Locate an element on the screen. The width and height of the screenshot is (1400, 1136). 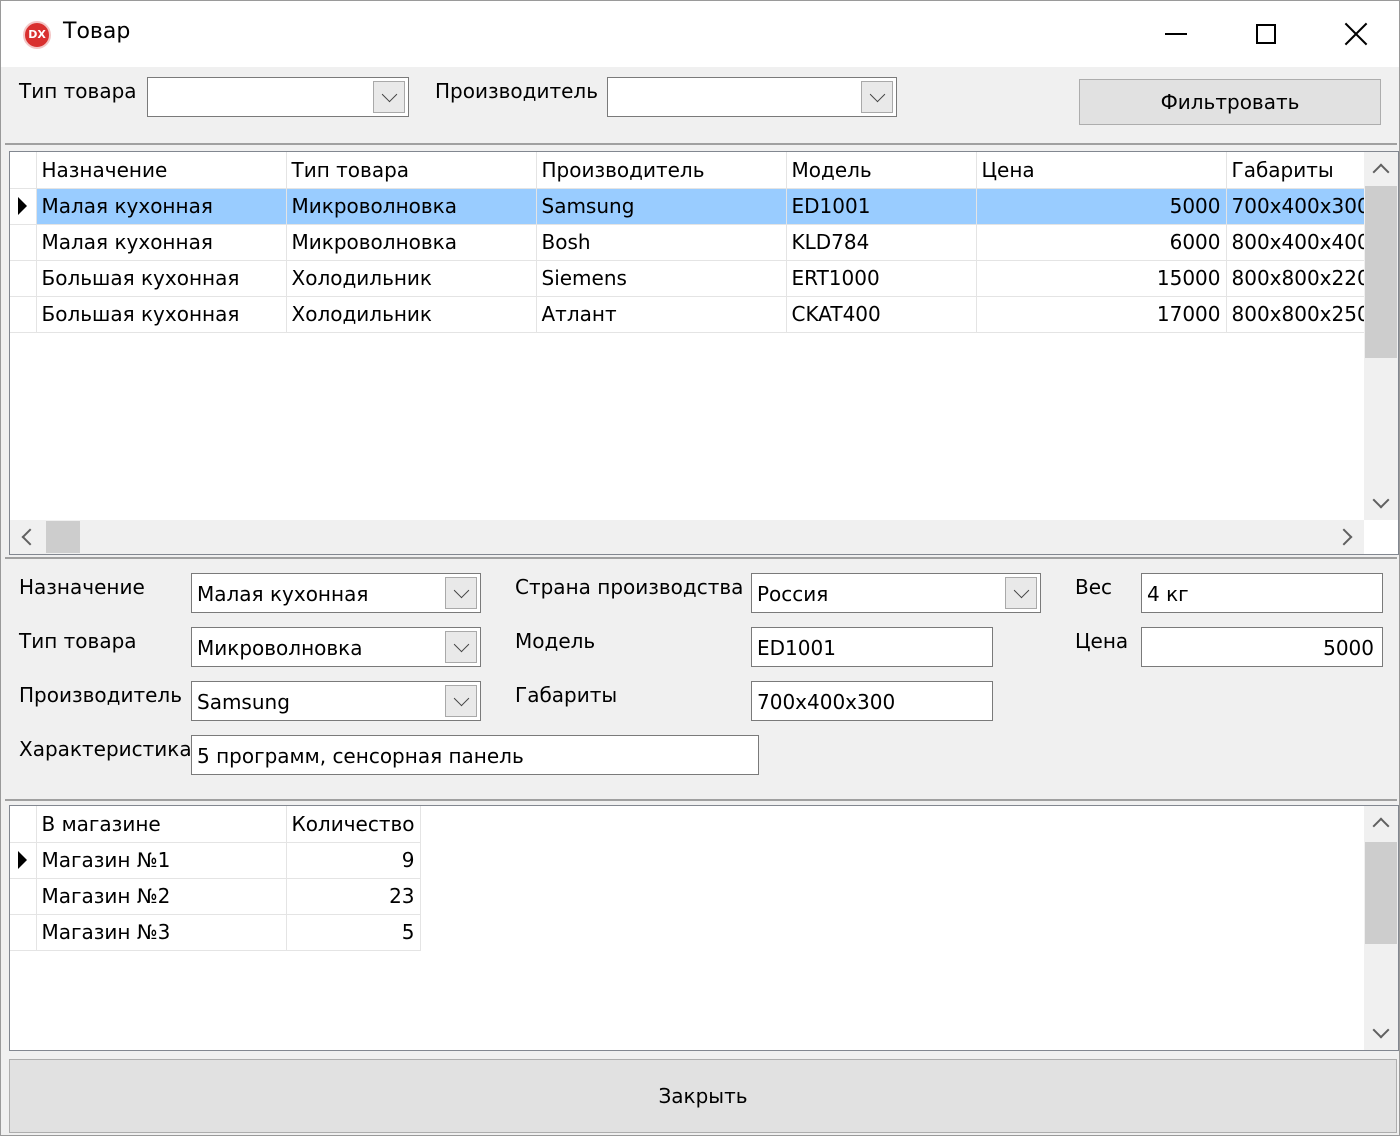
column-header: Тип товара is located at coordinates (411, 170).